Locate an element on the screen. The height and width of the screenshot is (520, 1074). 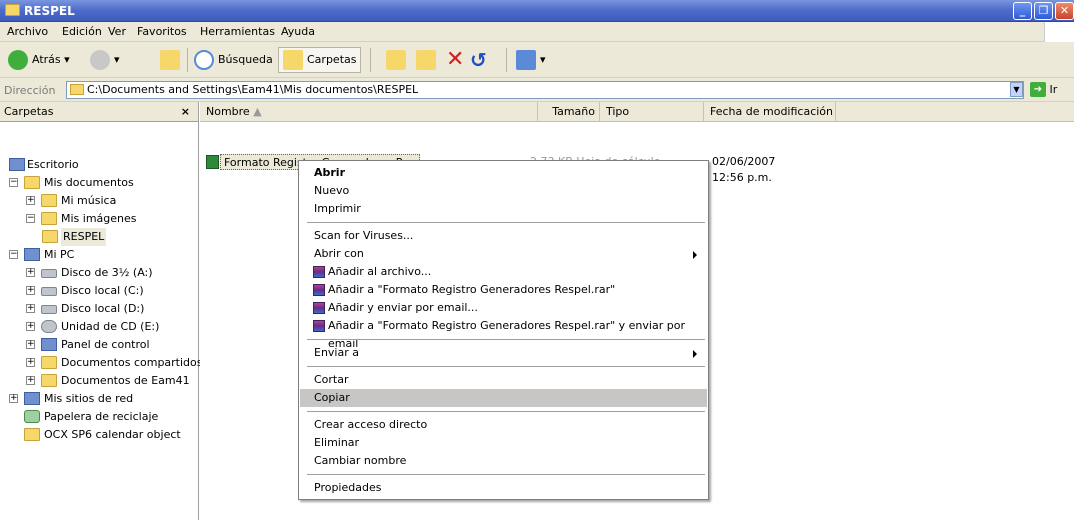
menu-item-nuevo: Nuevo is located at coordinates (503, 191).